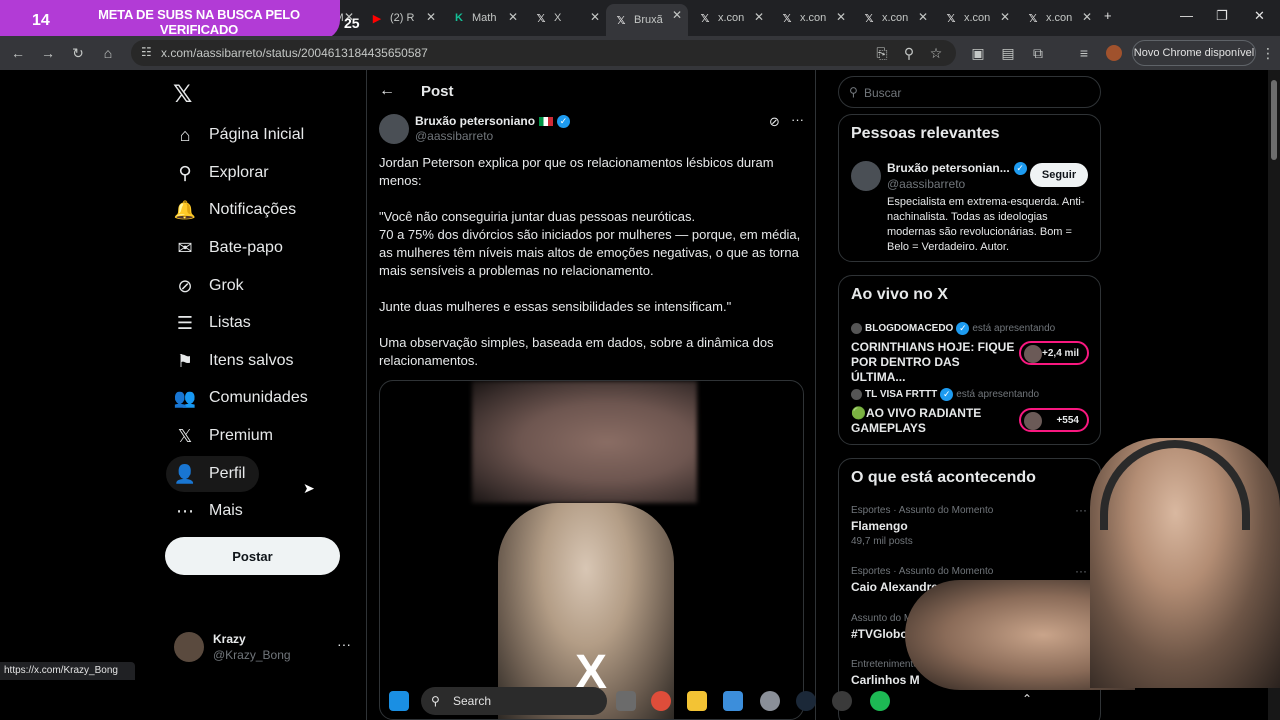 Image resolution: width=1280 pixels, height=720 pixels. What do you see at coordinates (936, 53) in the screenshot?
I see `bookmark-star-icon: ☆` at bounding box center [936, 53].